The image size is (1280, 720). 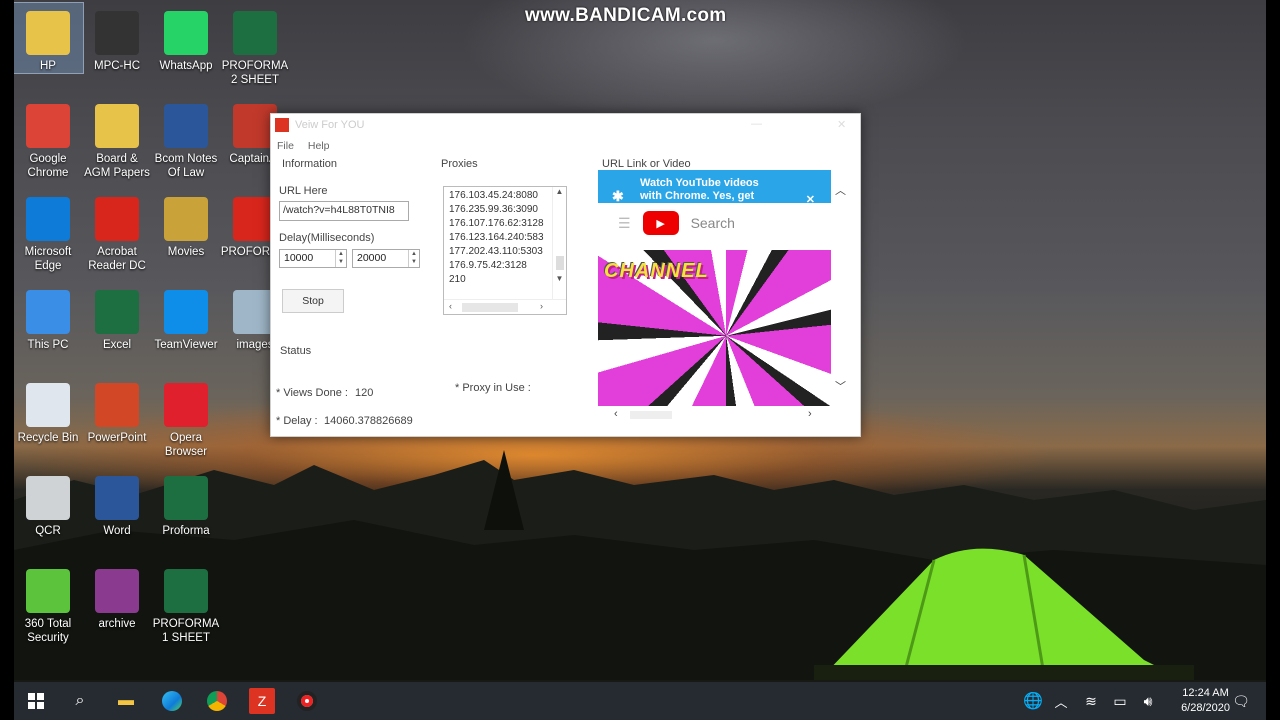 What do you see at coordinates (494, 252) in the screenshot?
I see `list-item: 177.202.43.110:5303` at bounding box center [494, 252].